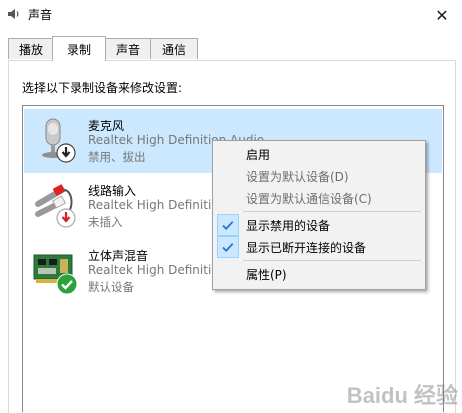 The height and width of the screenshot is (413, 462). What do you see at coordinates (106, 126) in the screenshot?
I see `device-name: 麦克风` at bounding box center [106, 126].